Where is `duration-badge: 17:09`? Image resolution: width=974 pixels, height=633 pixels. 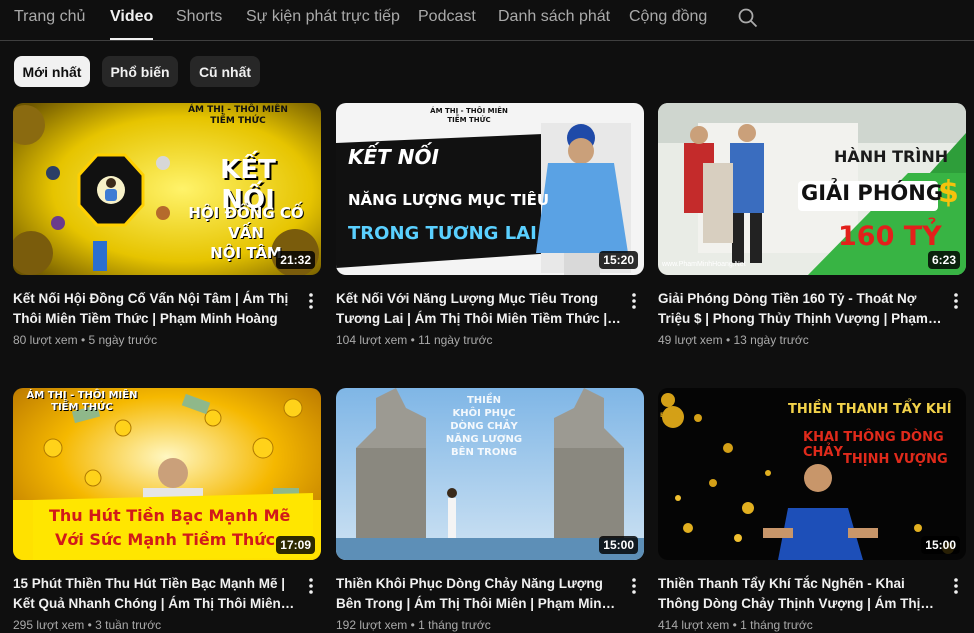
duration-badge: 17:09 is located at coordinates (295, 545).